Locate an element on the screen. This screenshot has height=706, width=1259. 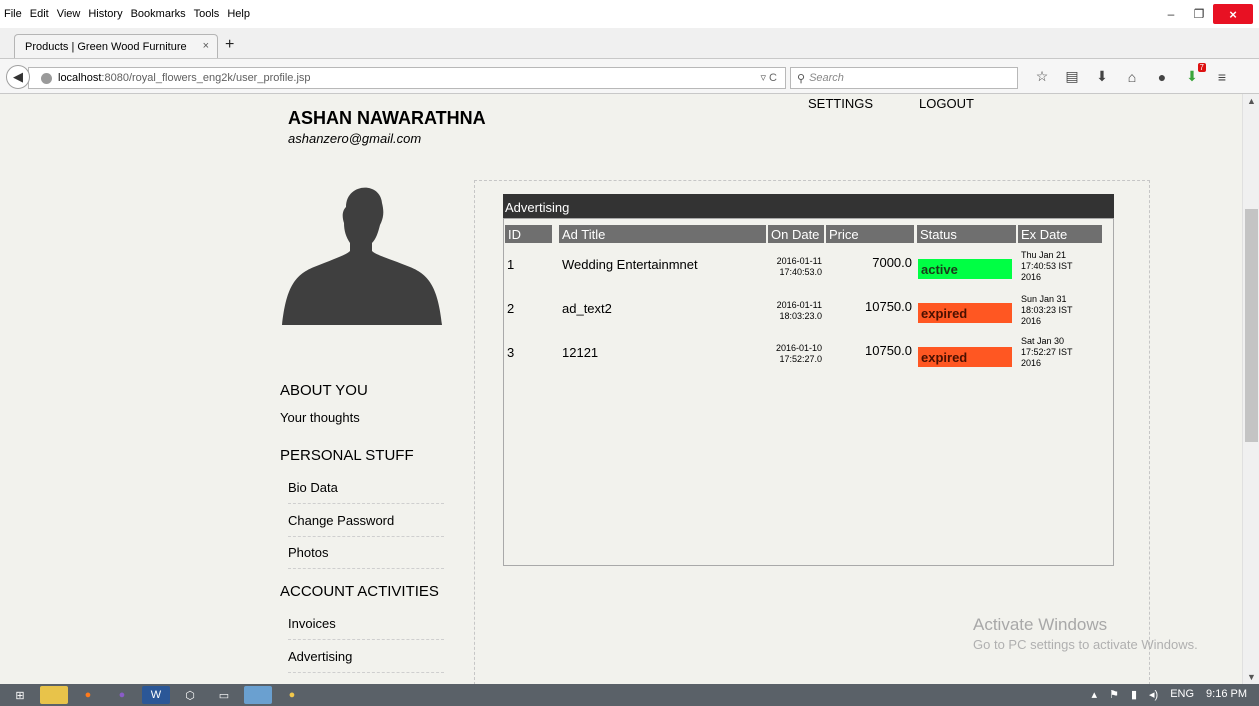
word-icon: W is located at coordinates (156, 695).